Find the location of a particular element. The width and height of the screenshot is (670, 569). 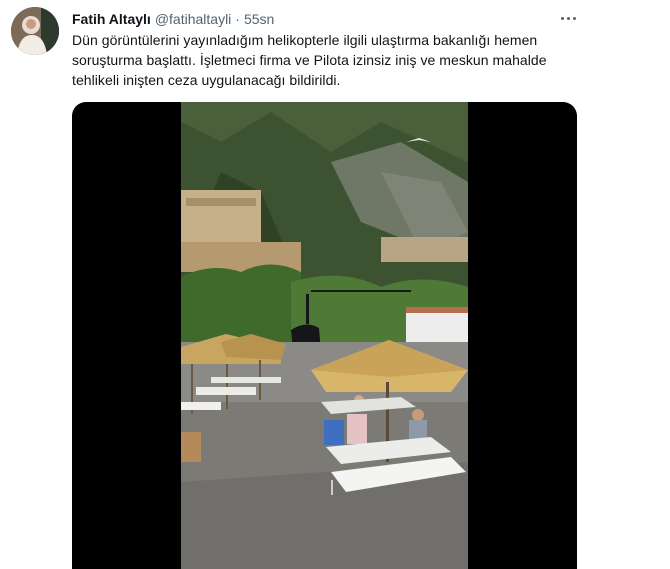

avatar is located at coordinates (35, 31).